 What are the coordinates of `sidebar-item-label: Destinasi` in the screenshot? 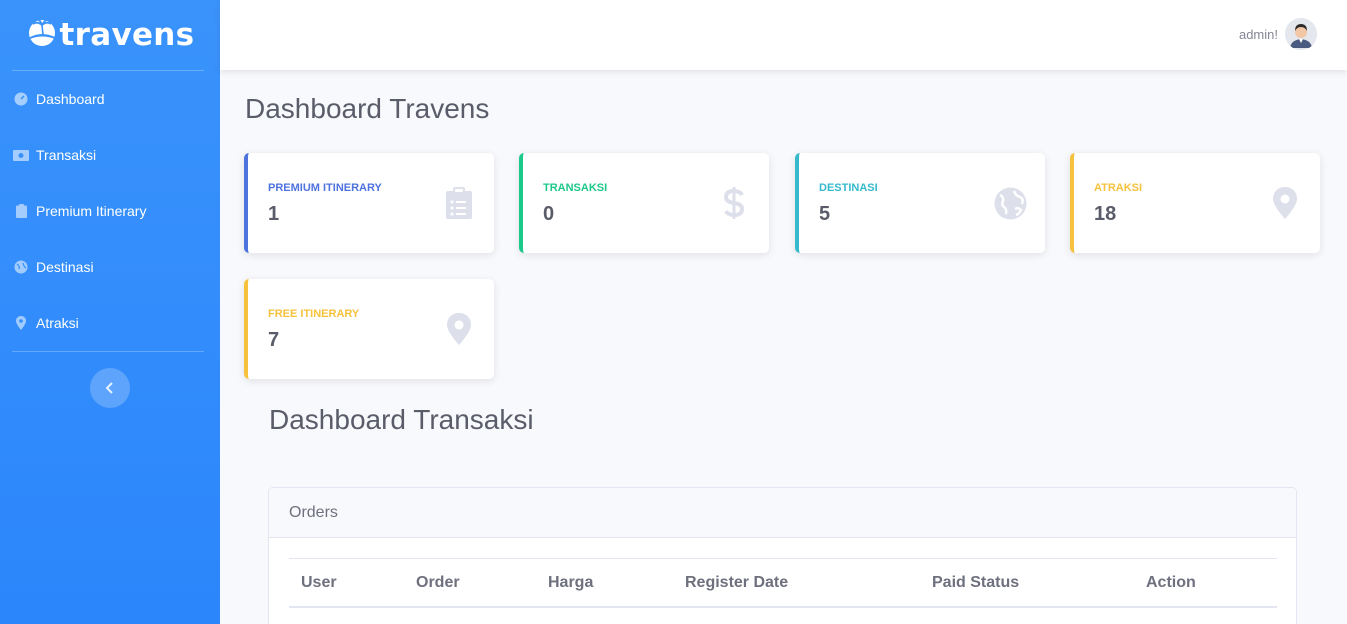 It's located at (65, 267).